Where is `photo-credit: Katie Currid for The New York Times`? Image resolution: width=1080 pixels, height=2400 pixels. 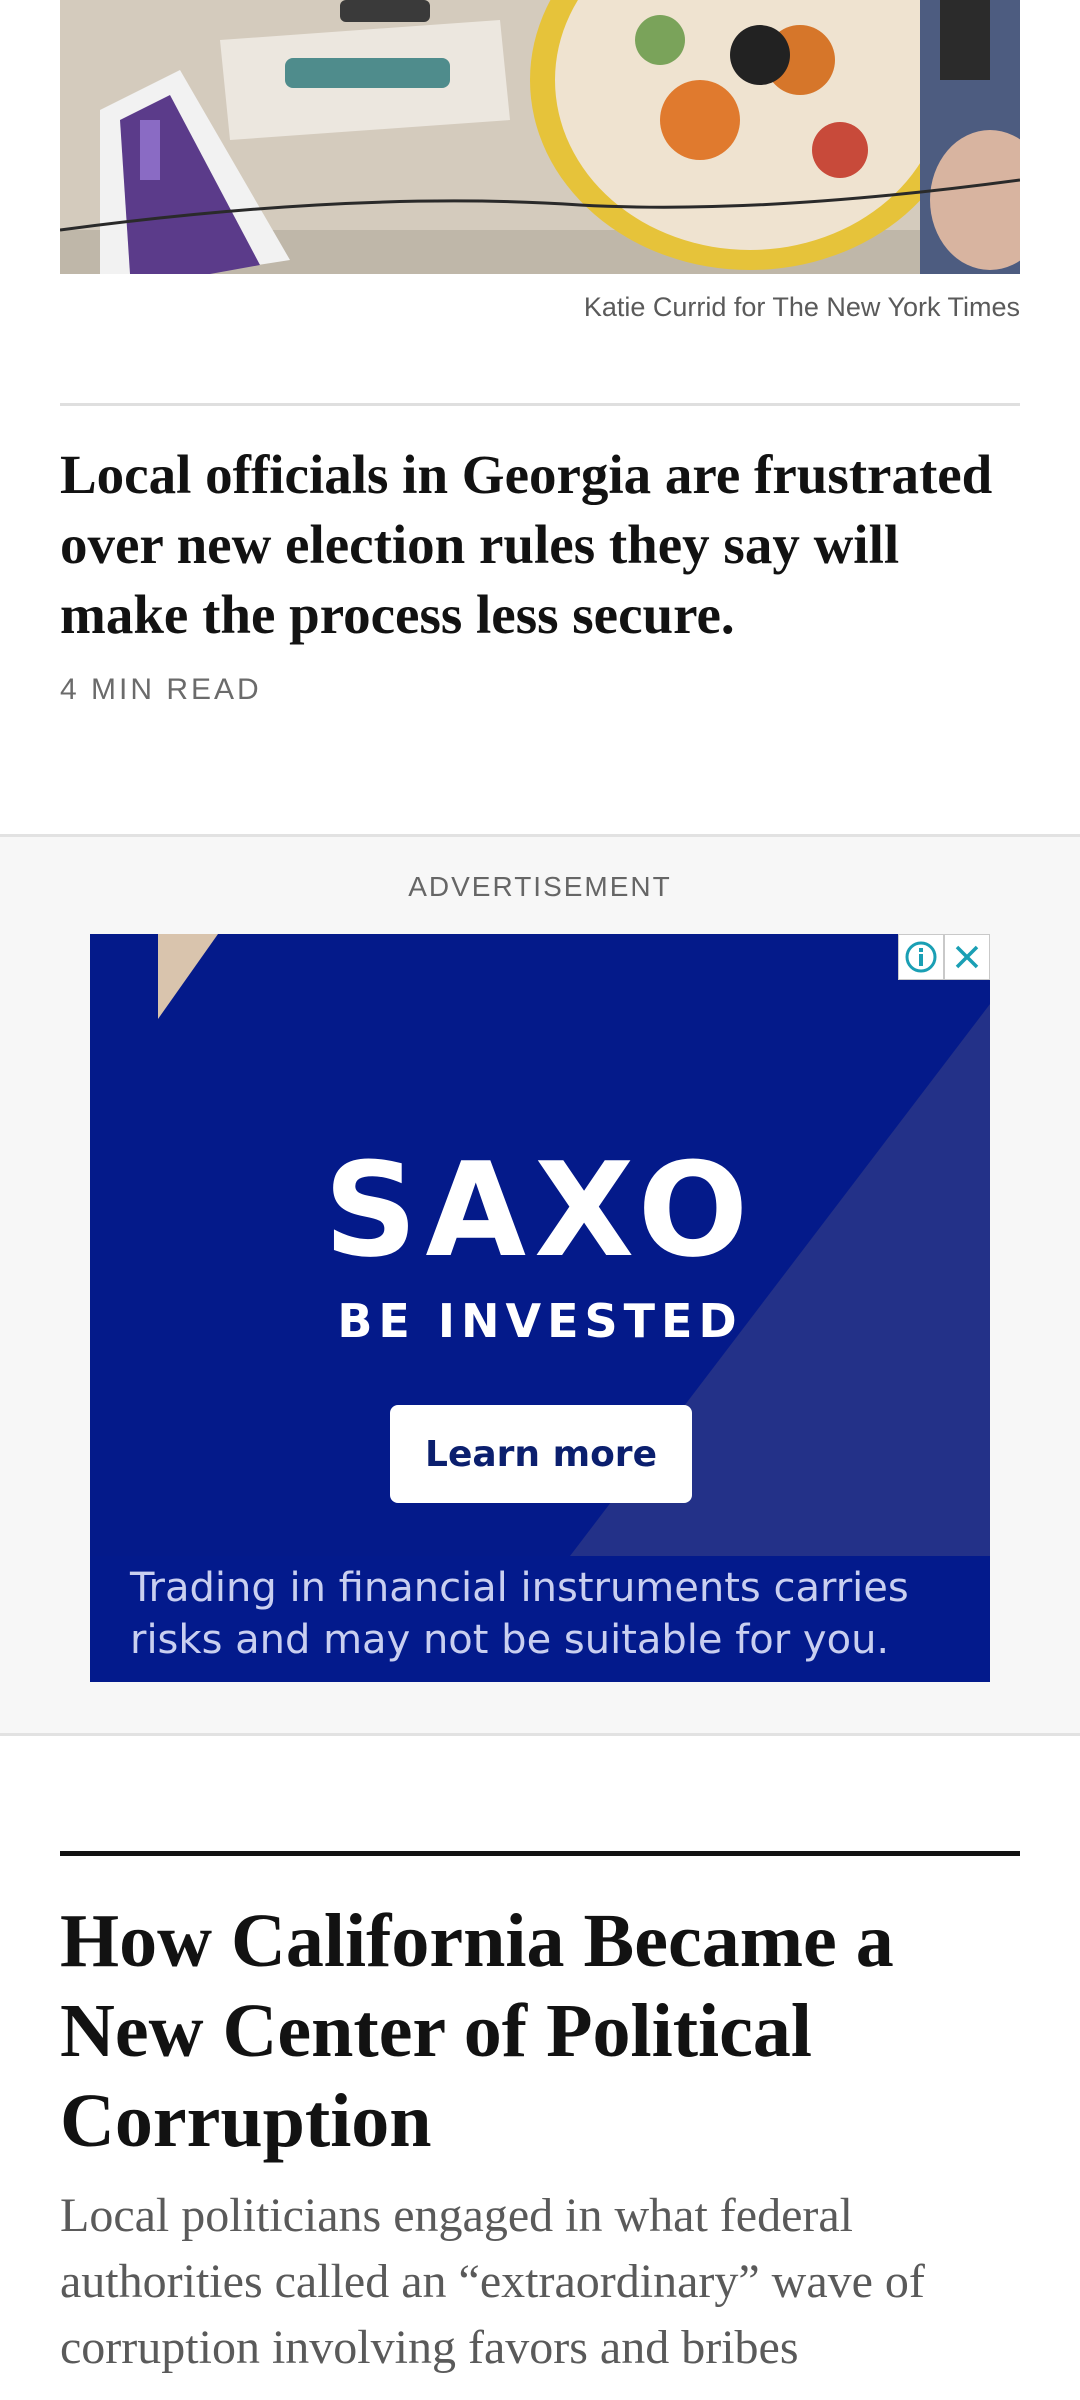
photo-credit: Katie Currid for The New York Times is located at coordinates (801, 307).